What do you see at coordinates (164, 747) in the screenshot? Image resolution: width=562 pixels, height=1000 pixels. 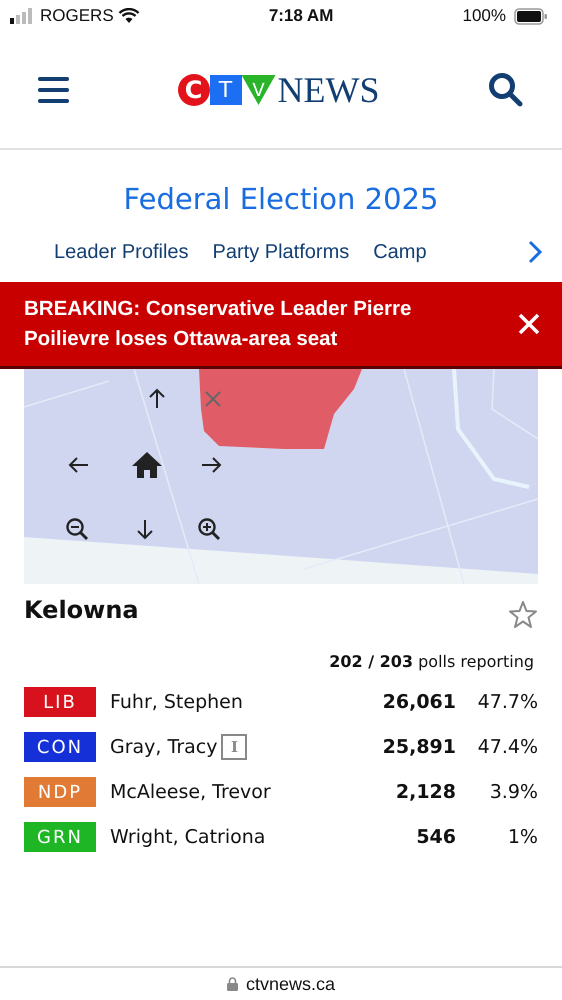 I see `candidate-name: Gray, Tracy` at bounding box center [164, 747].